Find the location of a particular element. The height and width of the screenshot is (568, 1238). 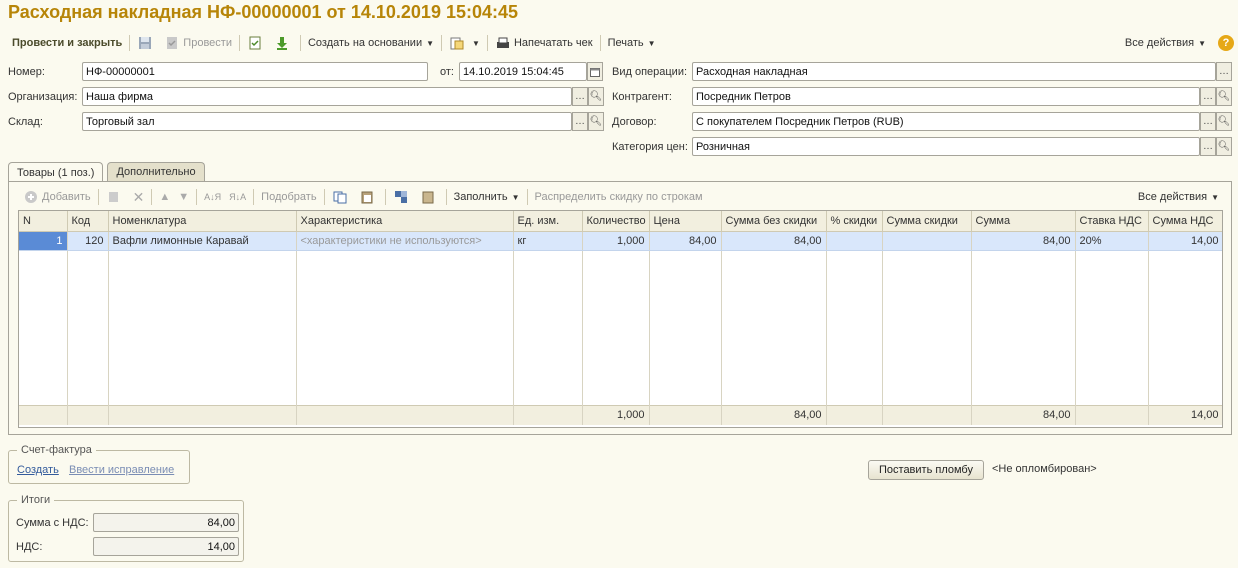

print-menu: Печать ▼ is located at coordinates (632, 43).